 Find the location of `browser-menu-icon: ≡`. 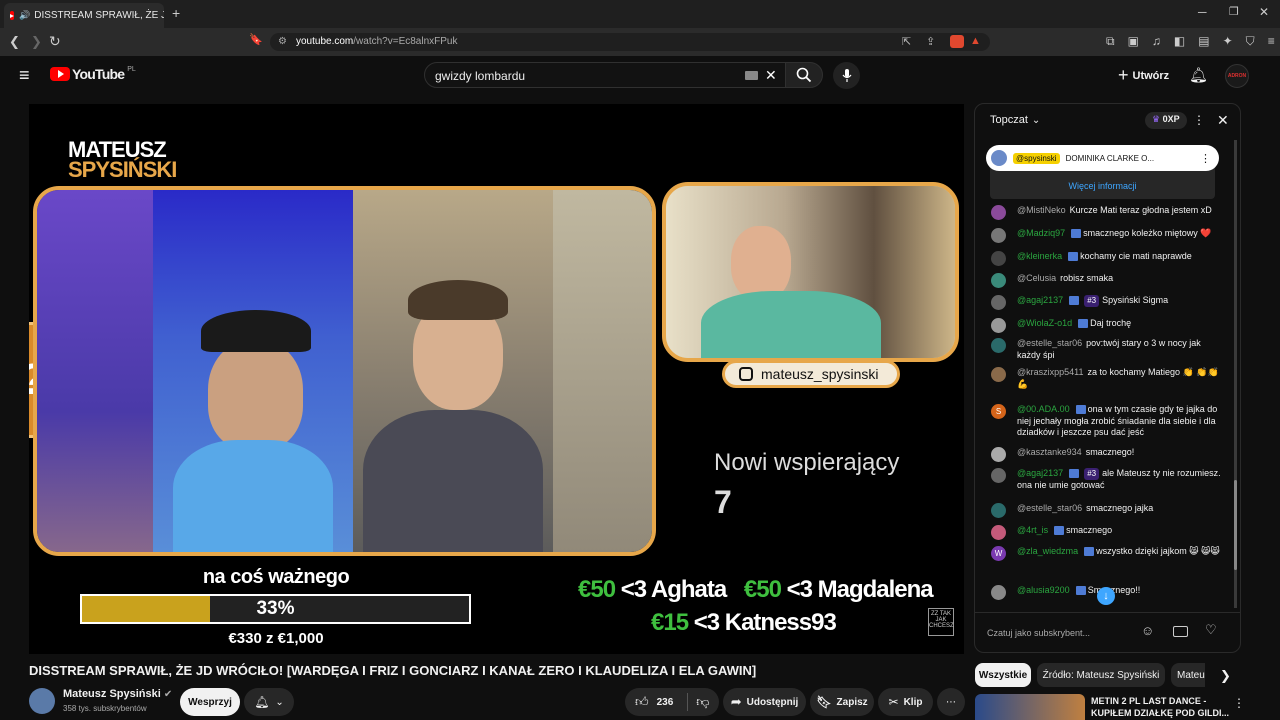

browser-menu-icon: ≡ is located at coordinates (1271, 41).